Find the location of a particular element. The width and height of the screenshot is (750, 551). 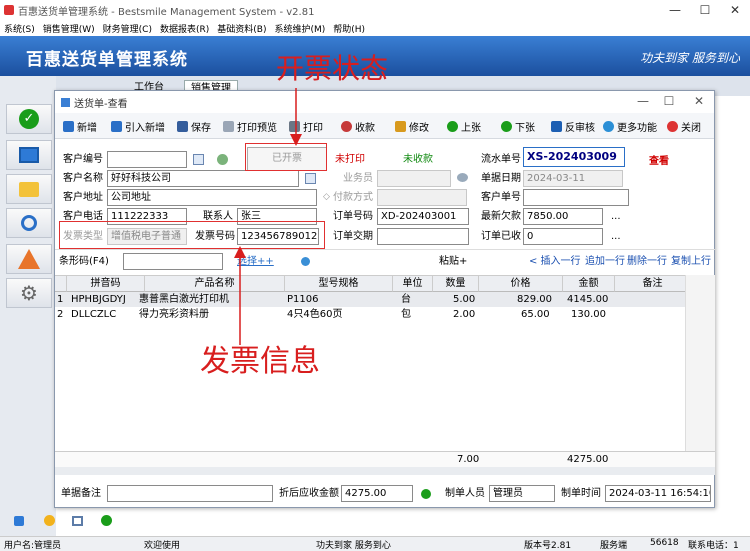

latest-owed-label: 最新欠款 is located at coordinates (501, 216).